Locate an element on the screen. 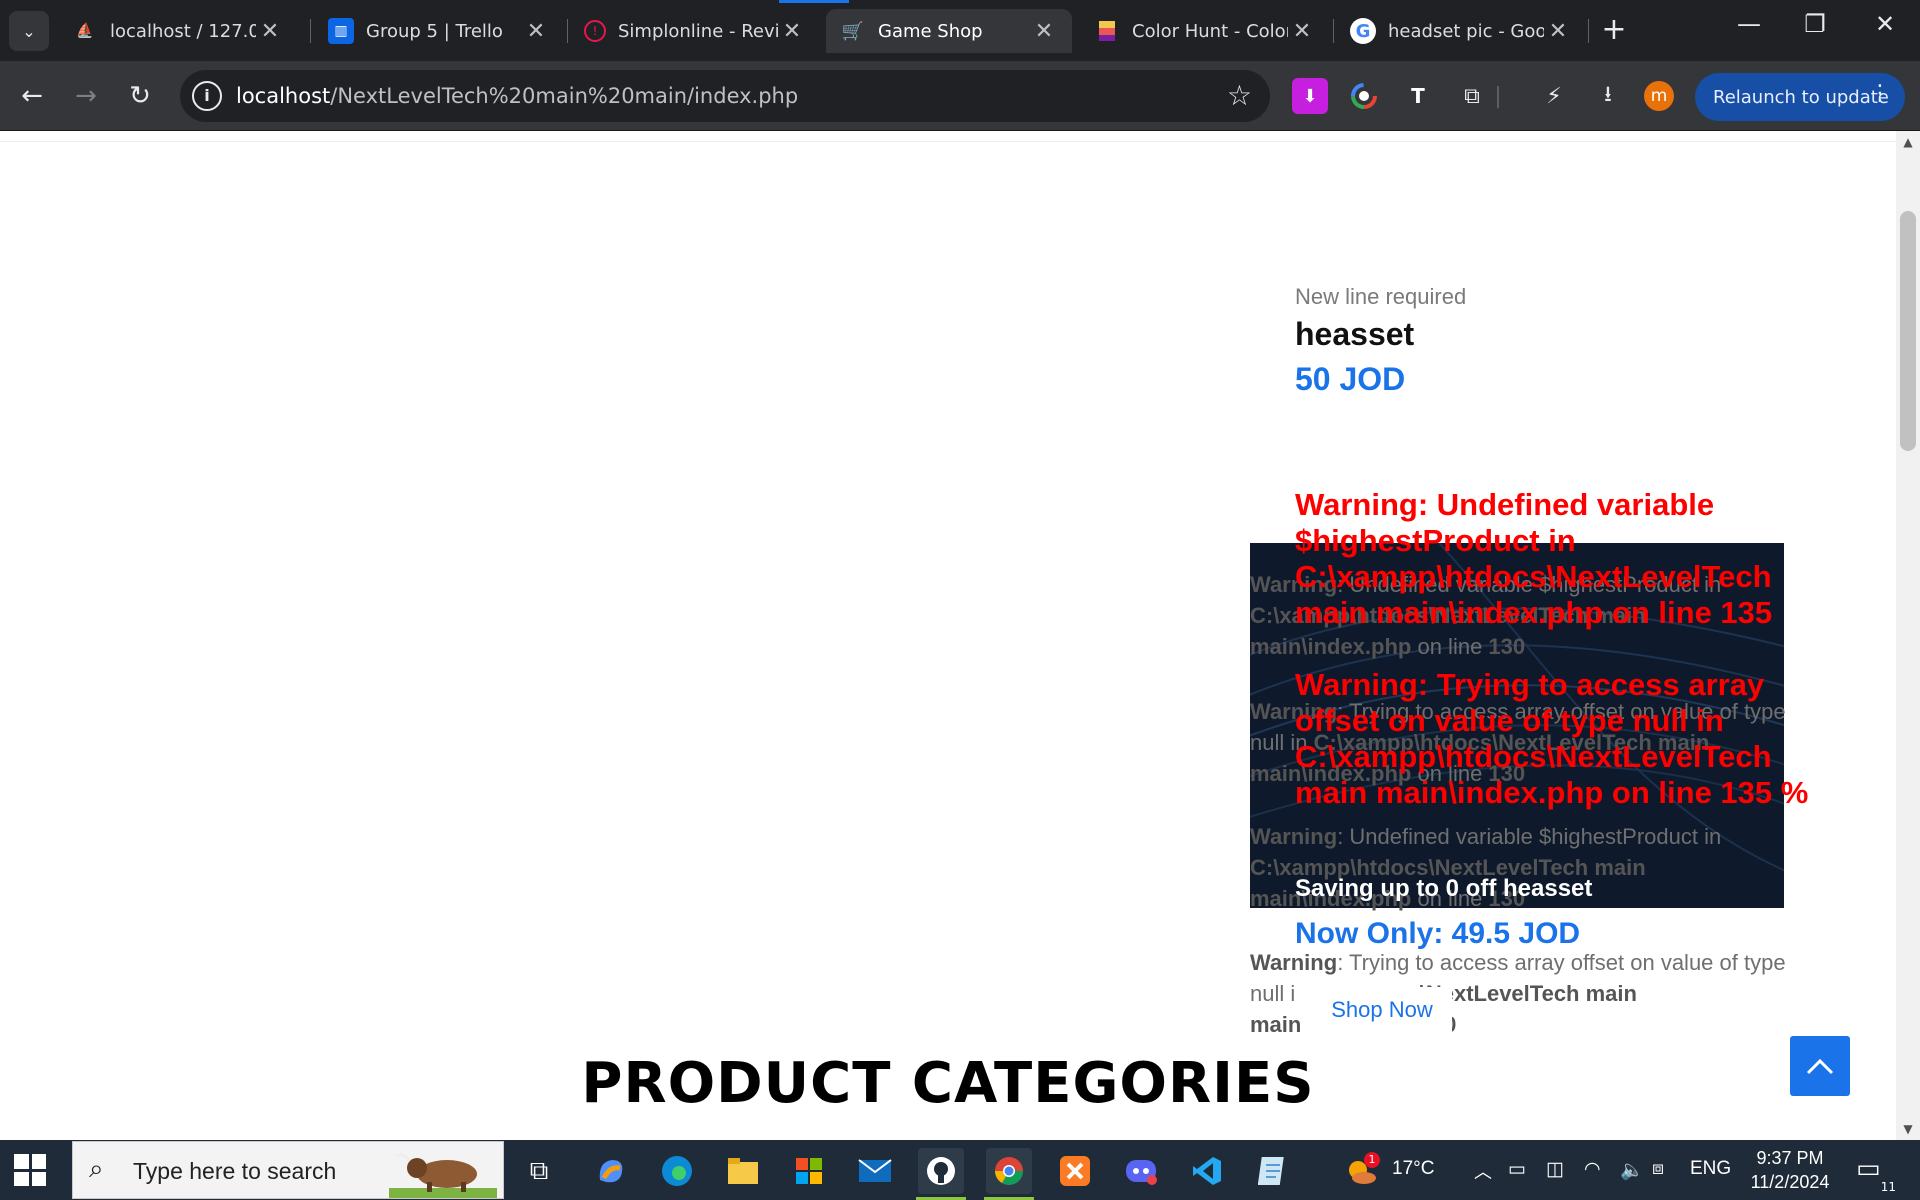 This screenshot has height=1200, width=1920. wifi-icon: ◠ is located at coordinates (1592, 1169).